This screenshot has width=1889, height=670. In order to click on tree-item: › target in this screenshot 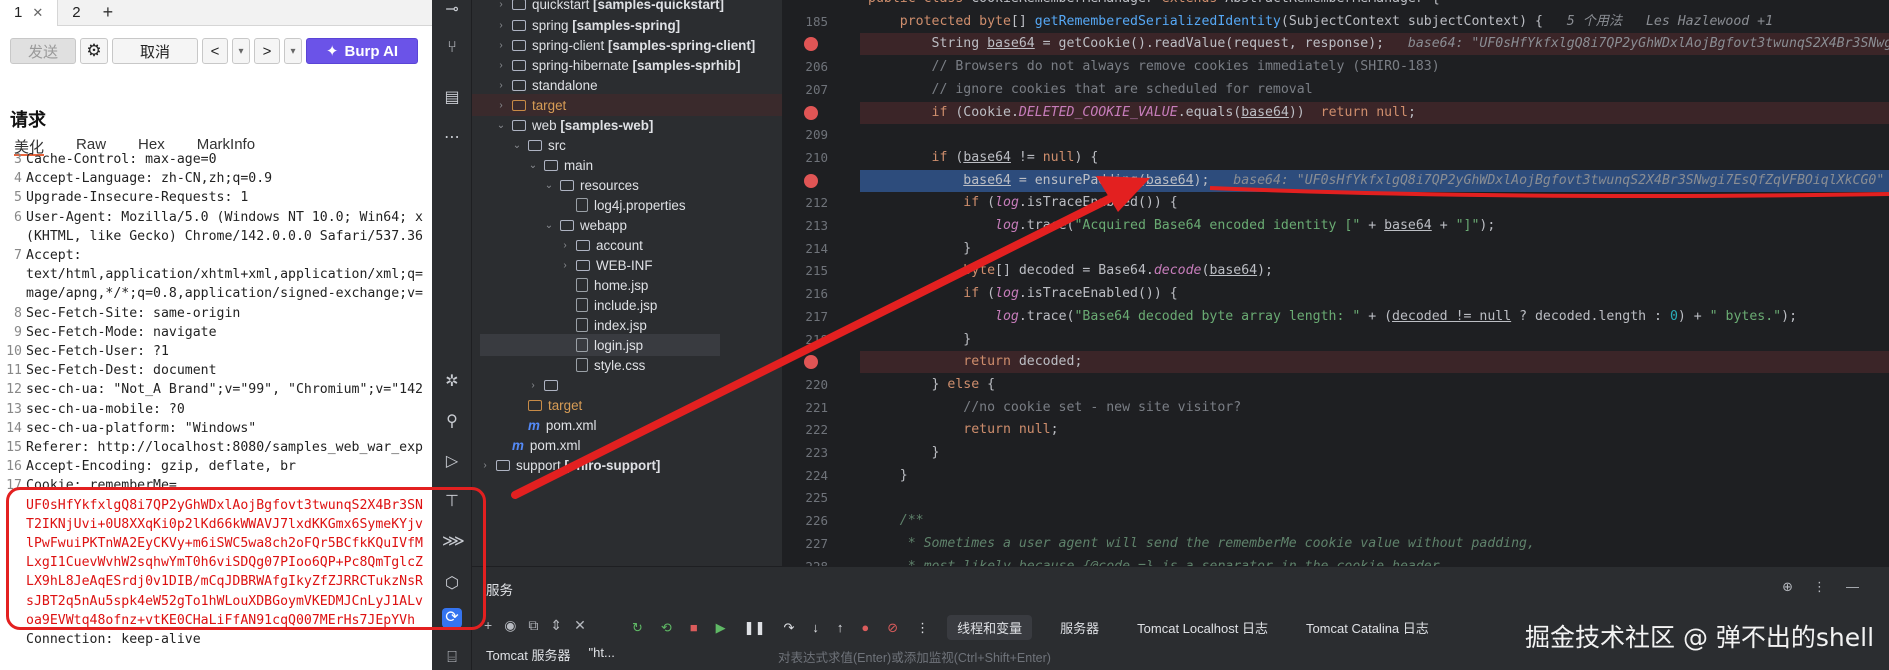, I will do `click(627, 105)`.